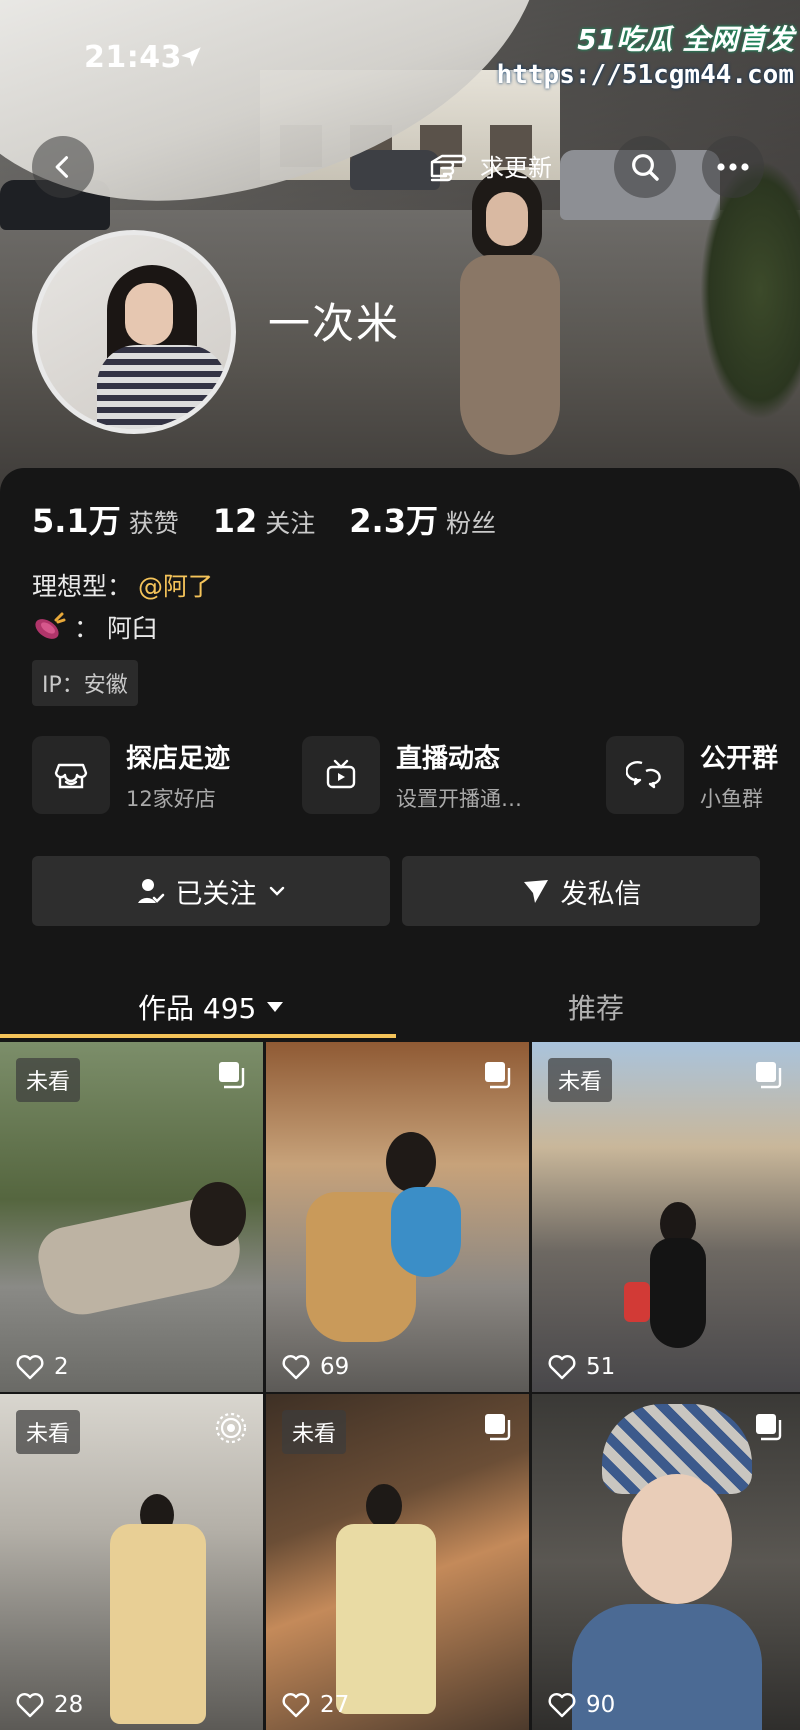  Describe the element at coordinates (235, 521) in the screenshot. I see `stat-value: 12` at that location.